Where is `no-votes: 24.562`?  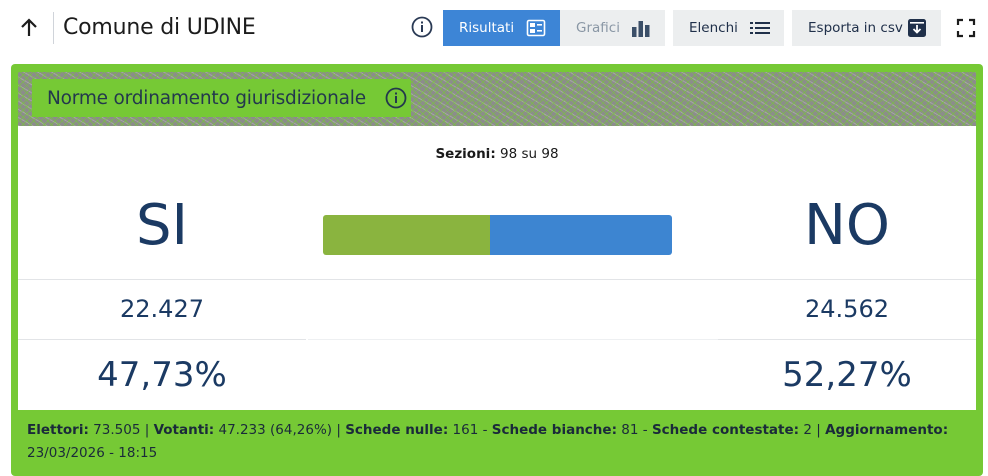
no-votes: 24.562 is located at coordinates (847, 309).